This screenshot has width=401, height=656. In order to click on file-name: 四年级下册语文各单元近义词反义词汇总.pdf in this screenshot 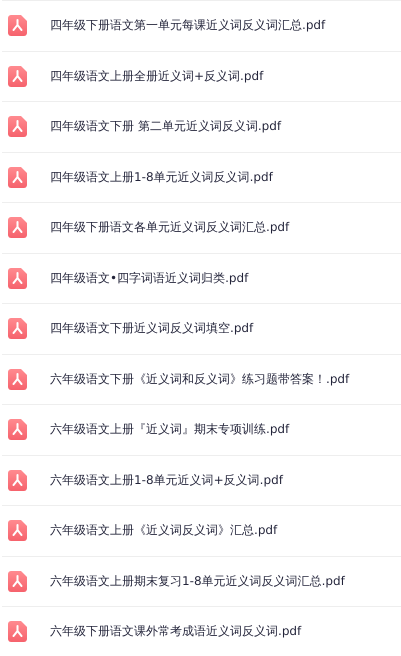, I will do `click(170, 227)`.